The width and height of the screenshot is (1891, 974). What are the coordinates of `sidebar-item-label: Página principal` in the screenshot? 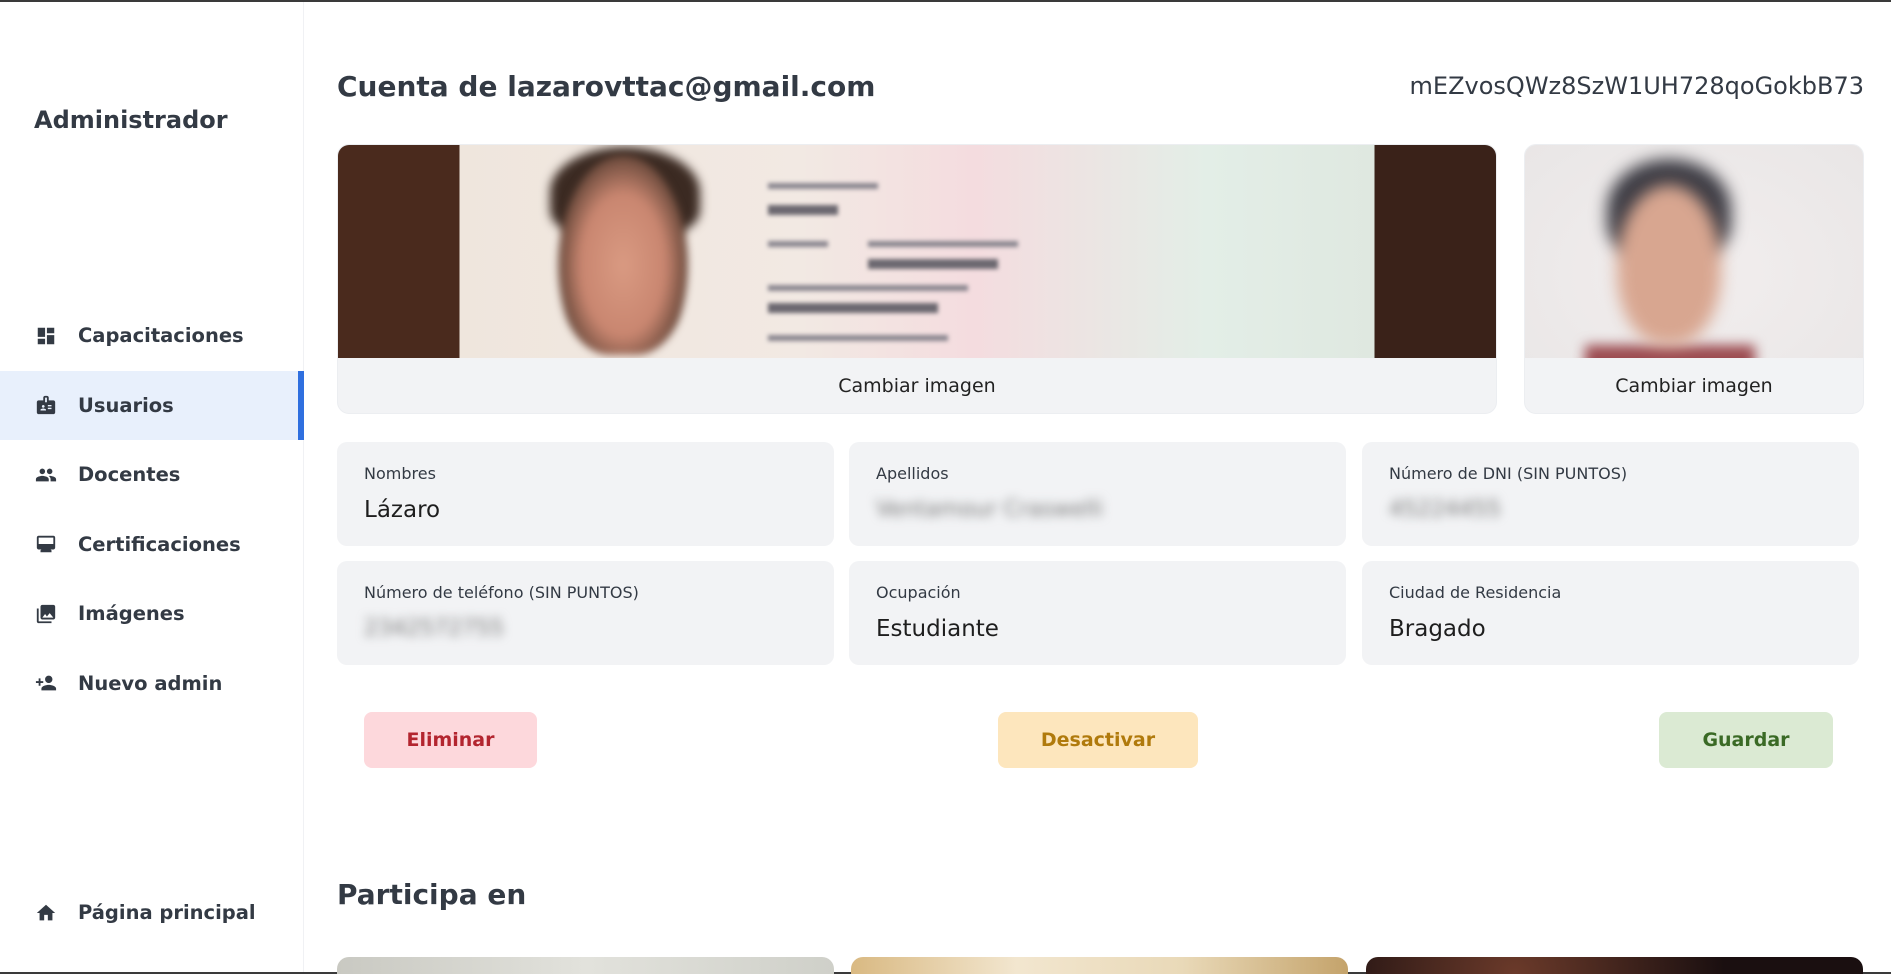 It's located at (167, 913).